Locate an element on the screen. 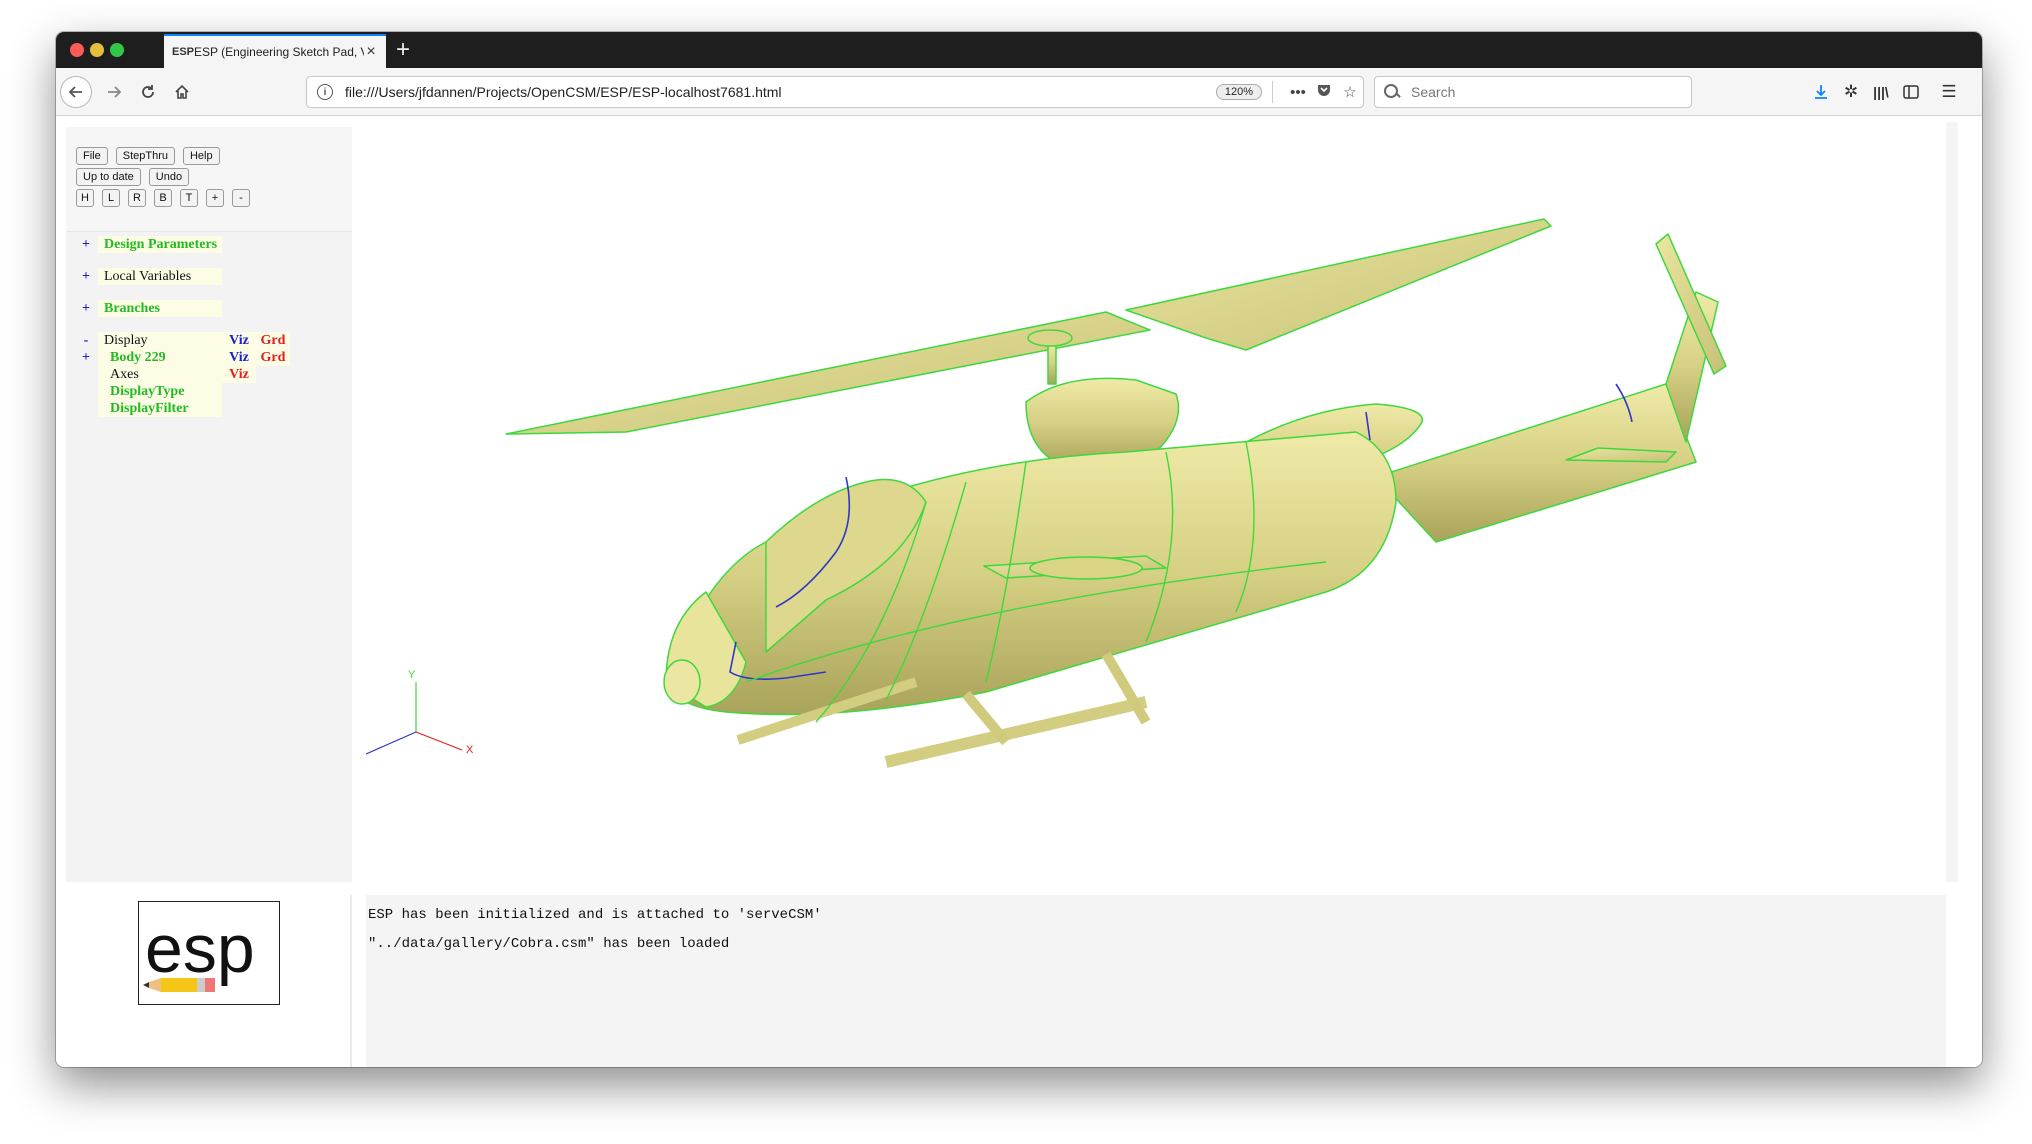 This screenshot has width=2032, height=1144. back-button is located at coordinates (76, 92).